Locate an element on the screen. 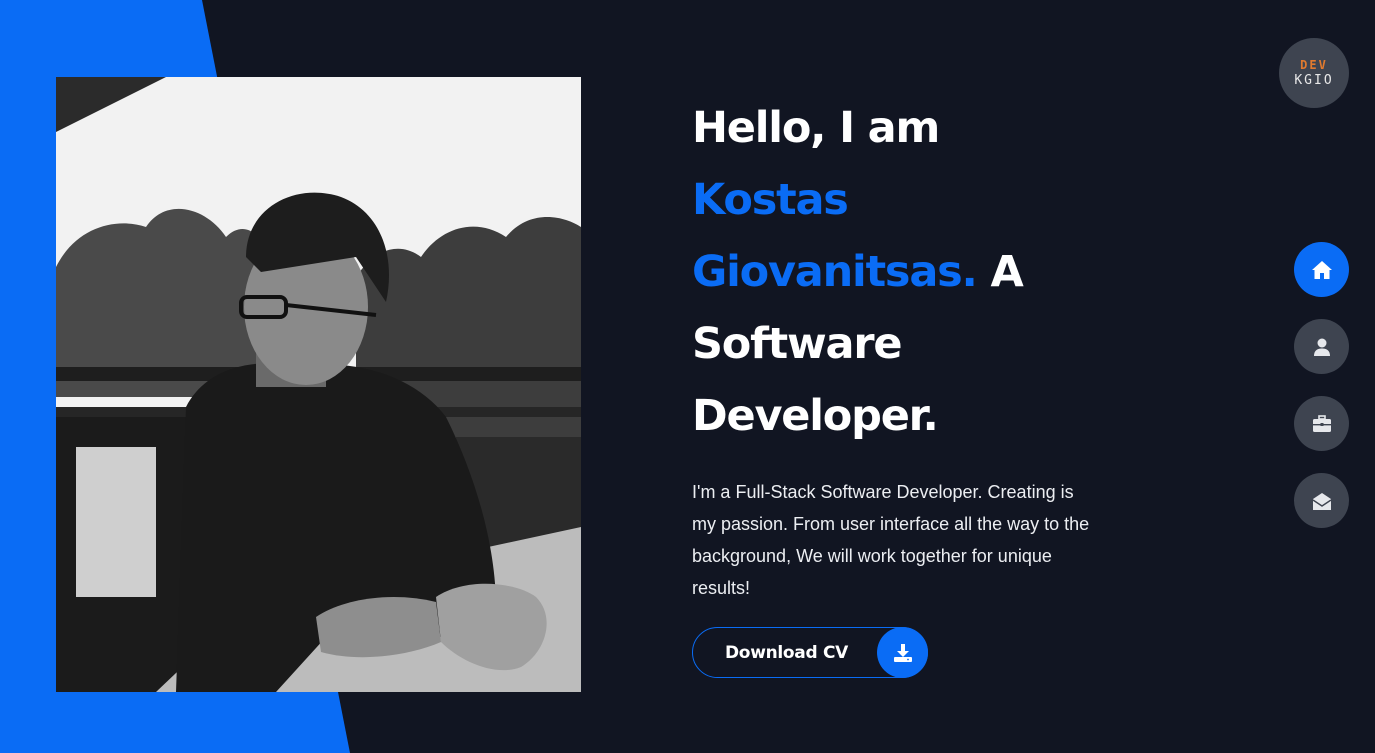  side-nav is located at coordinates (1321, 396).